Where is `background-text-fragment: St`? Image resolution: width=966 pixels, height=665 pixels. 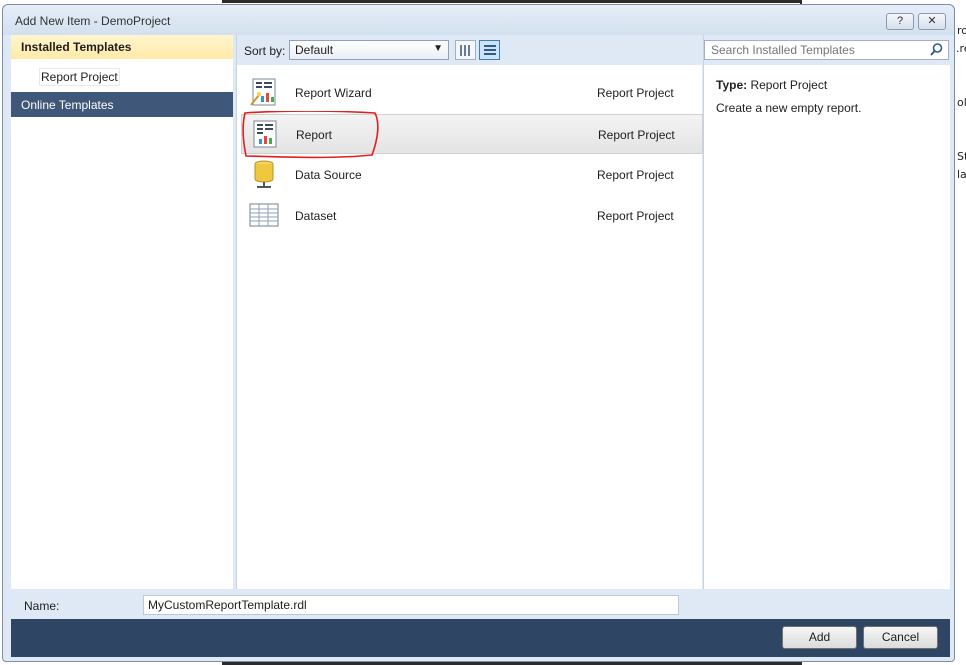 background-text-fragment: St is located at coordinates (961, 156).